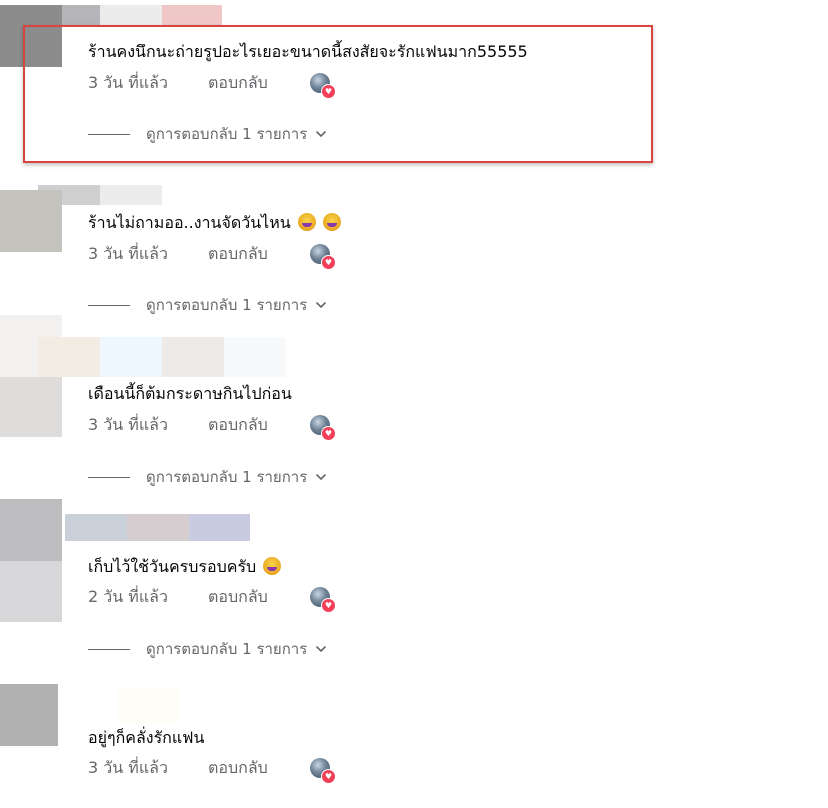 The width and height of the screenshot is (828, 808). What do you see at coordinates (146, 737) in the screenshot?
I see `comment-text: อยู่ๆก็คลั่งรักแฟน` at bounding box center [146, 737].